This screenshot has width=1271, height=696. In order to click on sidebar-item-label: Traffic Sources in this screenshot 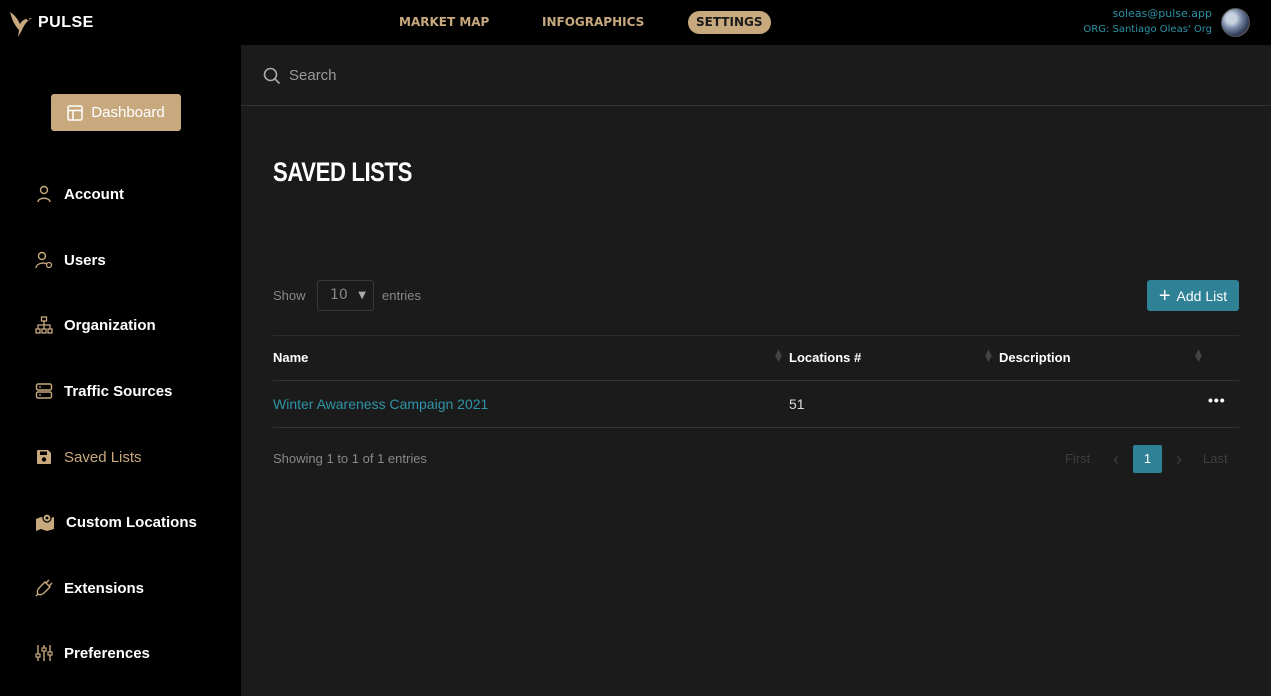, I will do `click(118, 391)`.